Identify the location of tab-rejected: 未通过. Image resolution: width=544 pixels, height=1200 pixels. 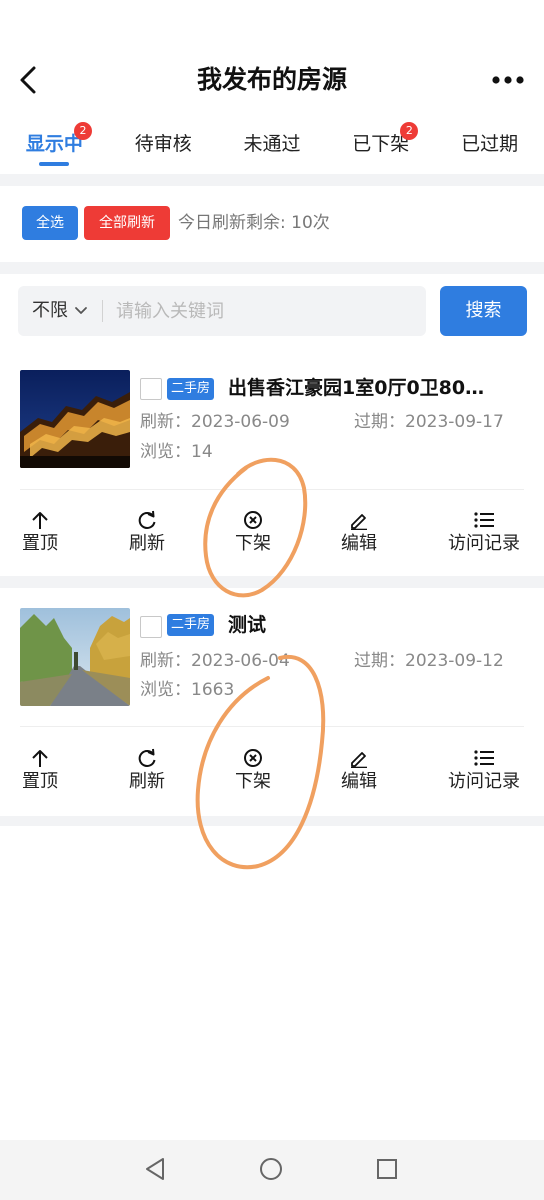
(272, 146).